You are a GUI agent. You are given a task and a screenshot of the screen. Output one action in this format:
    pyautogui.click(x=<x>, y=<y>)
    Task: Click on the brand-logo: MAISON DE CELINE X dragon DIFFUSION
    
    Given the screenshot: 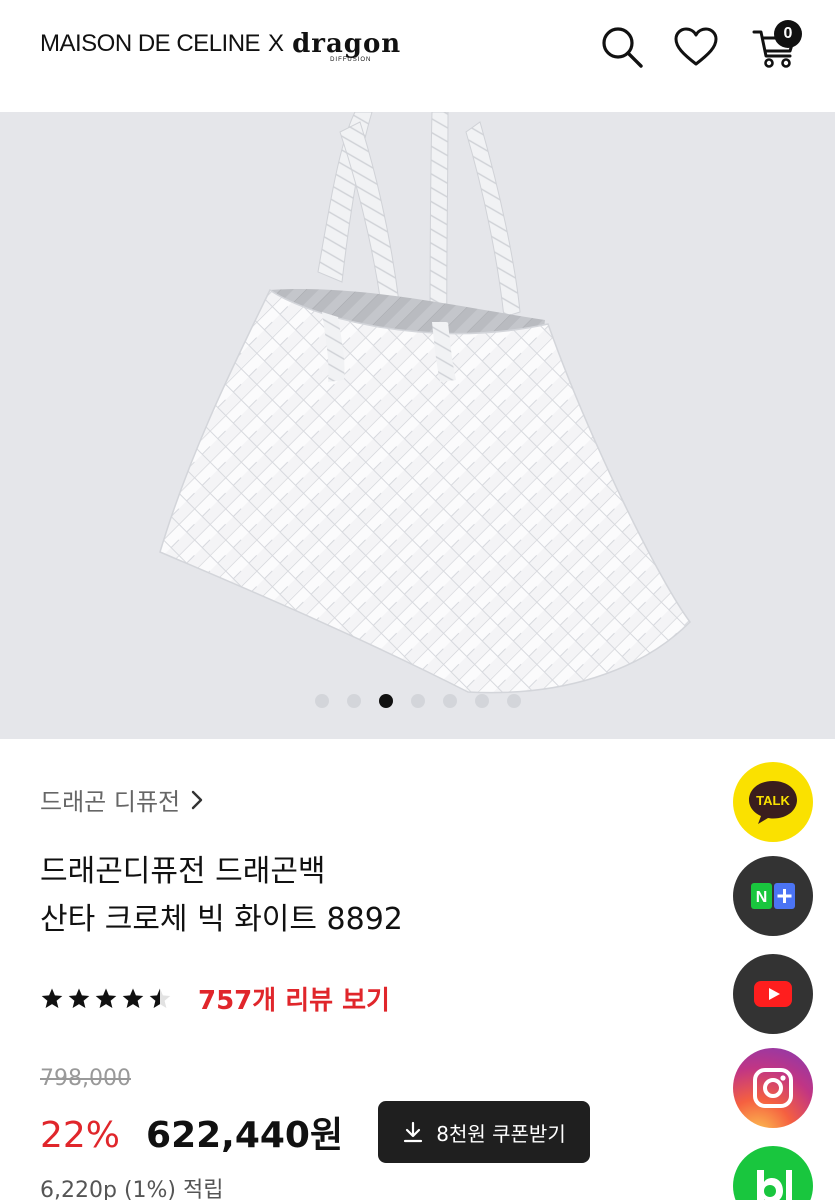 What is the action you would take?
    pyautogui.click(x=221, y=46)
    